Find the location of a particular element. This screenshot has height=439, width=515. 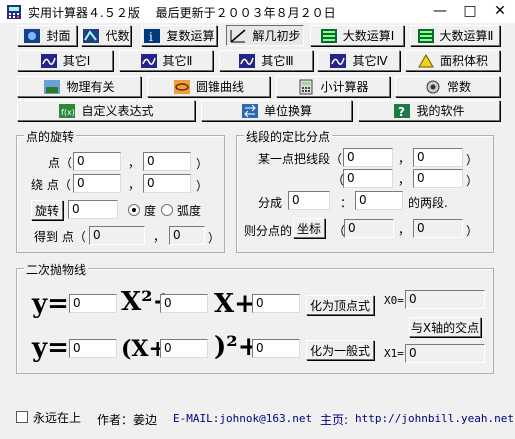

help-icon: ? is located at coordinates (402, 111).